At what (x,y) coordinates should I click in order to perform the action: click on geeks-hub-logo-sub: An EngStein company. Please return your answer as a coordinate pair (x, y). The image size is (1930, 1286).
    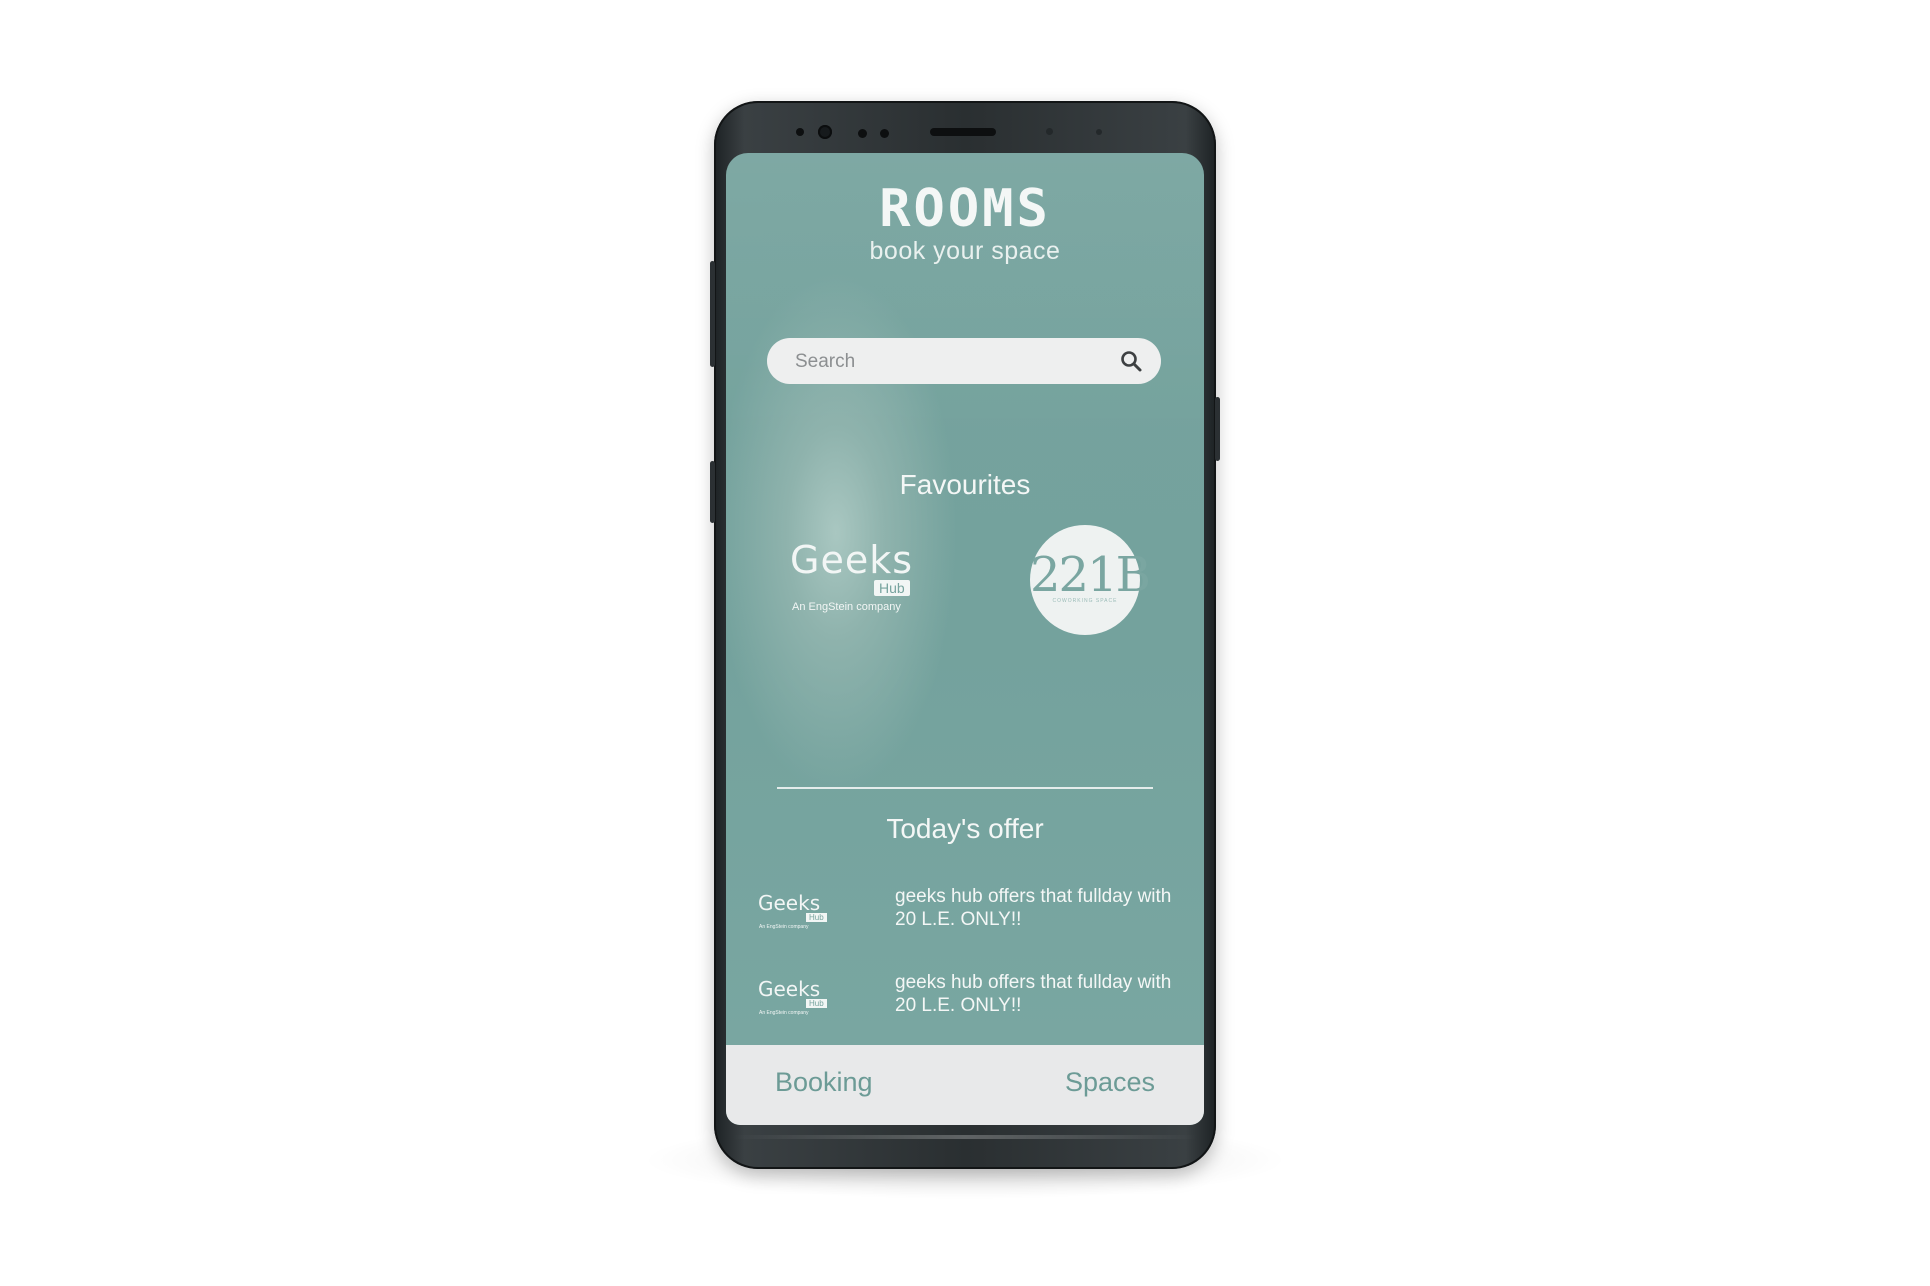
    Looking at the image, I should click on (846, 607).